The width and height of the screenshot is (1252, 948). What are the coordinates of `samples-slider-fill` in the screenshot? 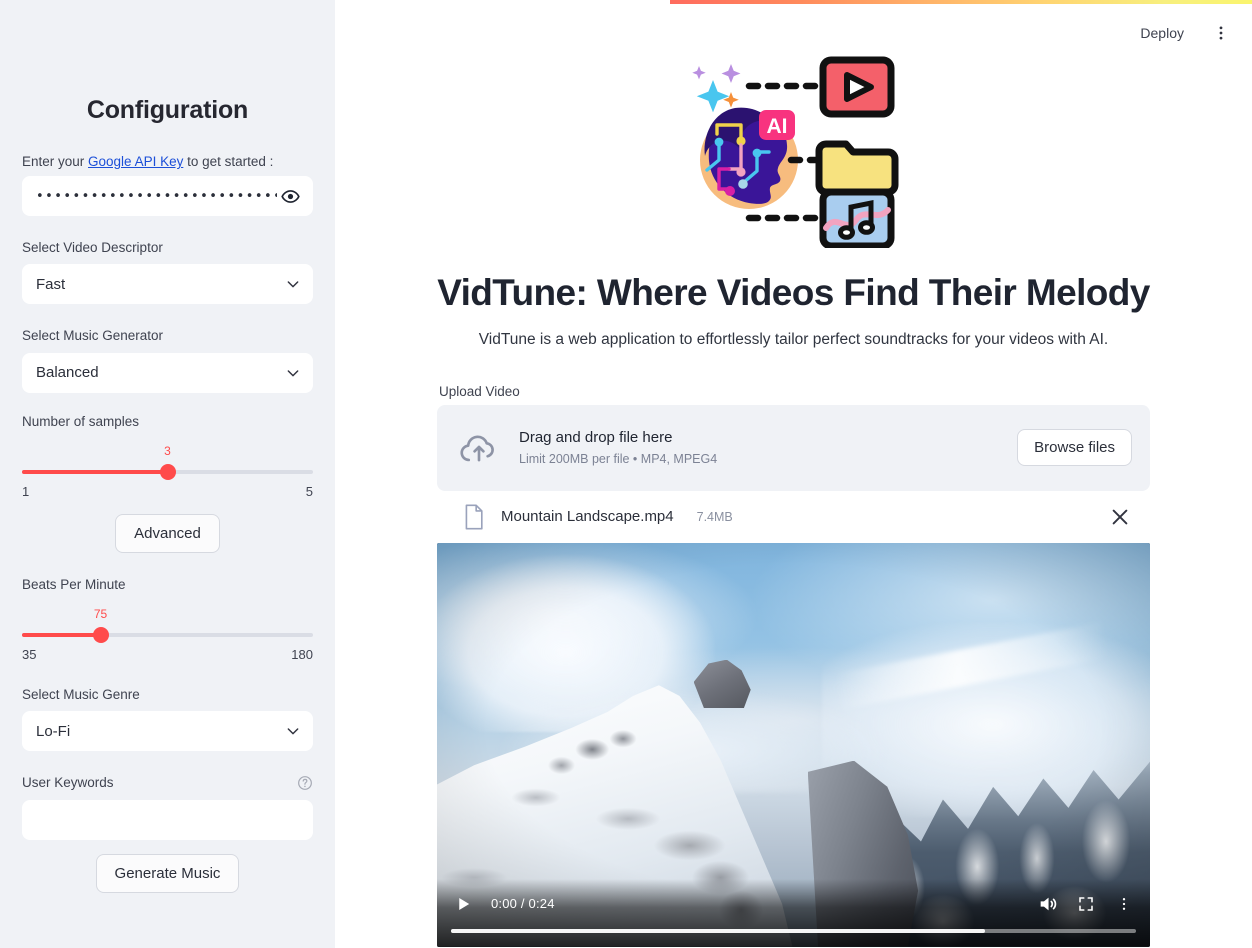 It's located at (95, 471).